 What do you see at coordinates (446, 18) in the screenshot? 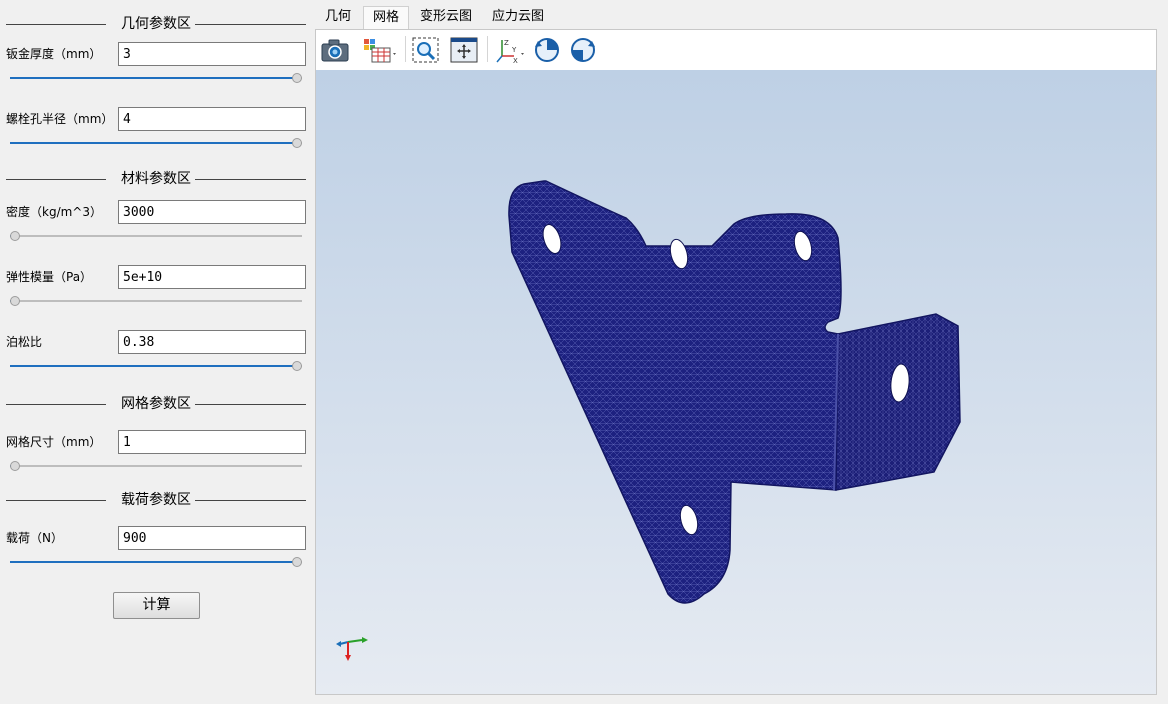
I see `tab-deformation: 变形云图` at bounding box center [446, 18].